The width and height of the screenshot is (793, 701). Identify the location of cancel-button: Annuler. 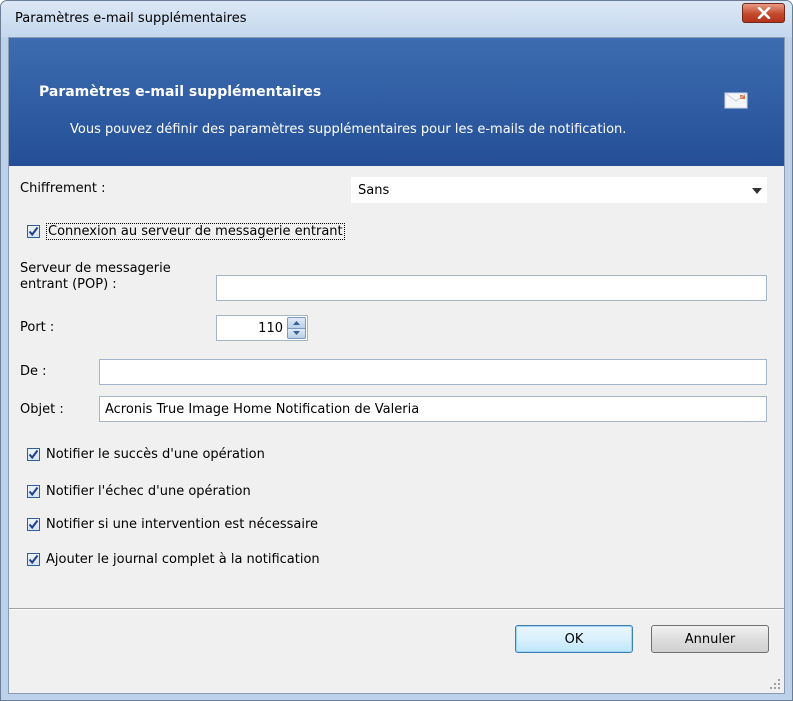
(710, 639).